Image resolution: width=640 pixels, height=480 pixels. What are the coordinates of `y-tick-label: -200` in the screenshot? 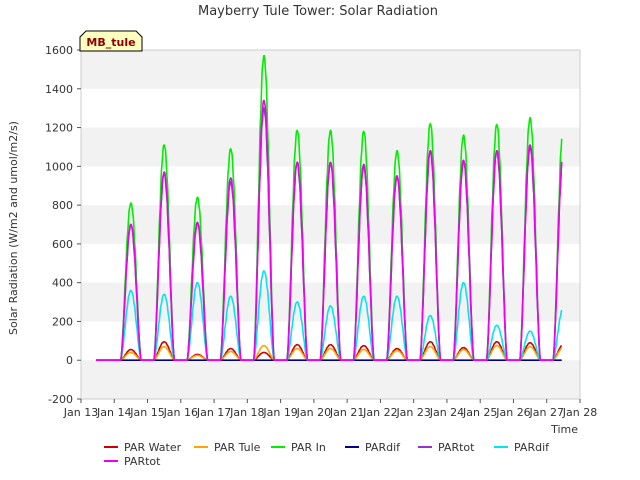 It's located at (60, 399).